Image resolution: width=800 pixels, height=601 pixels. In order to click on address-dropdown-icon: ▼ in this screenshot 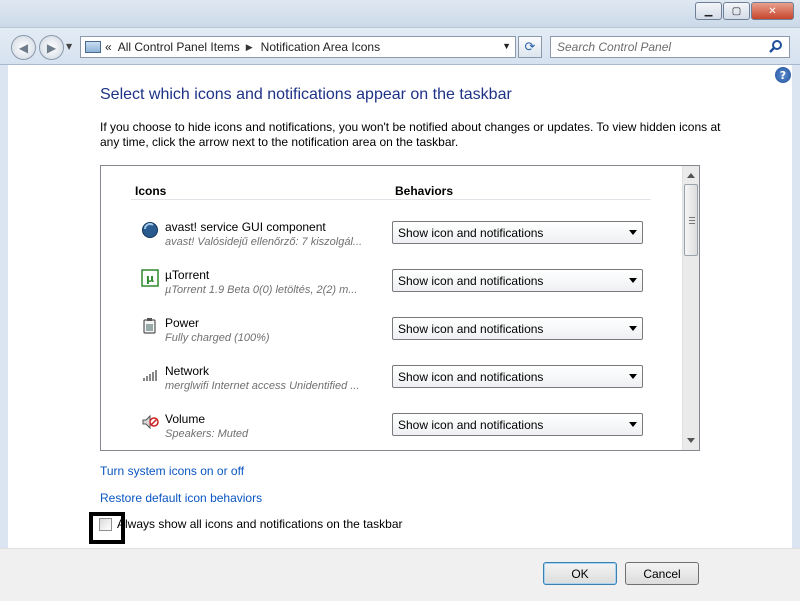, I will do `click(506, 46)`.